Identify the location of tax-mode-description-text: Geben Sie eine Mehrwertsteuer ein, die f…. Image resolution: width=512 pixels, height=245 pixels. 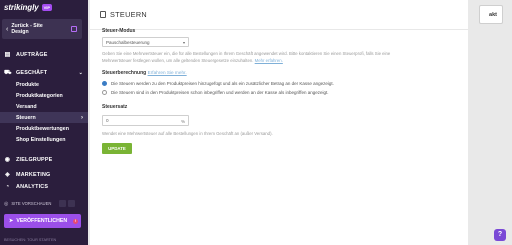
(246, 57).